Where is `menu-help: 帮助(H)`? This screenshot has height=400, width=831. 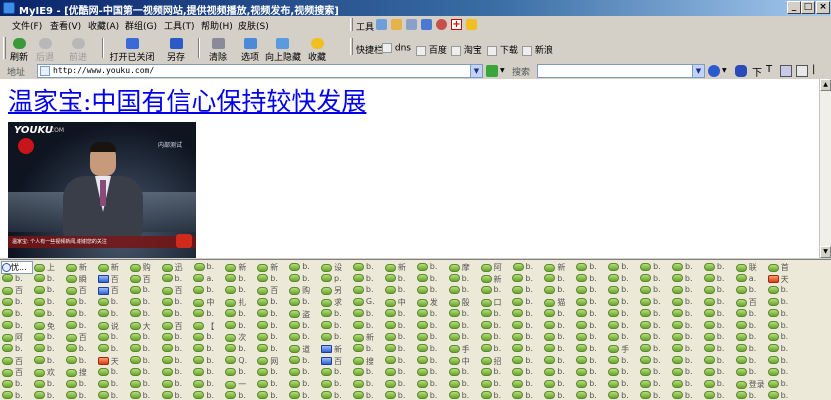
menu-help: 帮助(H) is located at coordinates (217, 25).